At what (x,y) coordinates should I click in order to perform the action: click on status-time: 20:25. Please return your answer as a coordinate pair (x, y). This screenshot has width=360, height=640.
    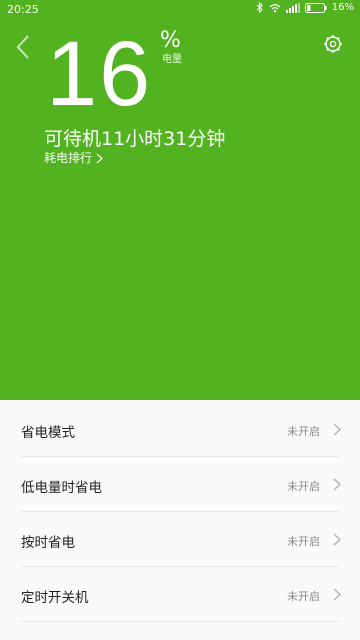
    Looking at the image, I should click on (23, 9).